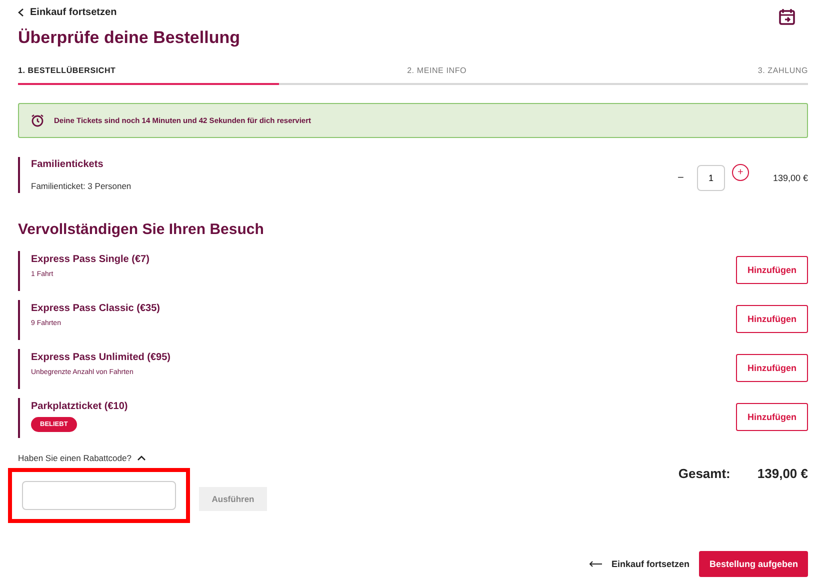 The height and width of the screenshot is (588, 828). I want to click on continue-shopping-link: Einkauf fortsetzen, so click(639, 564).